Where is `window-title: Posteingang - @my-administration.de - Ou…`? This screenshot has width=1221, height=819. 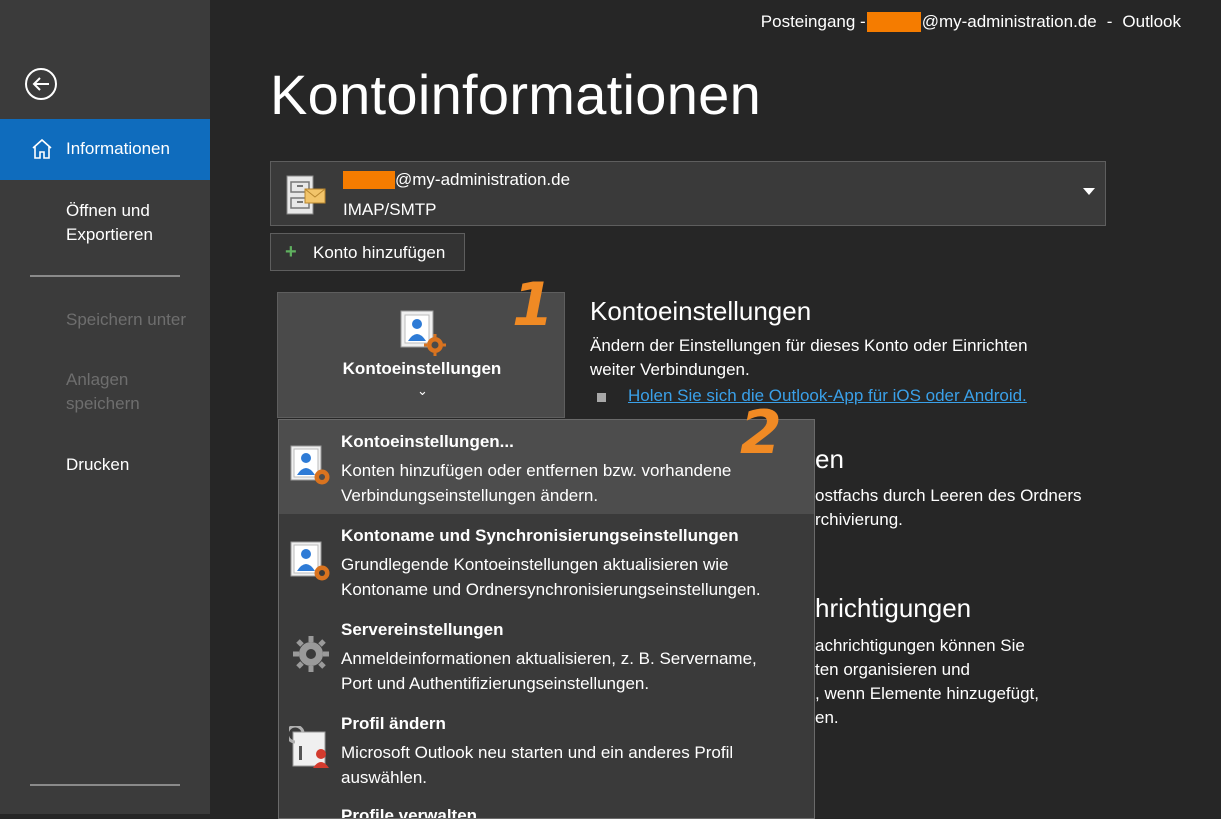 window-title: Posteingang - @my-administration.de - Ou… is located at coordinates (971, 22).